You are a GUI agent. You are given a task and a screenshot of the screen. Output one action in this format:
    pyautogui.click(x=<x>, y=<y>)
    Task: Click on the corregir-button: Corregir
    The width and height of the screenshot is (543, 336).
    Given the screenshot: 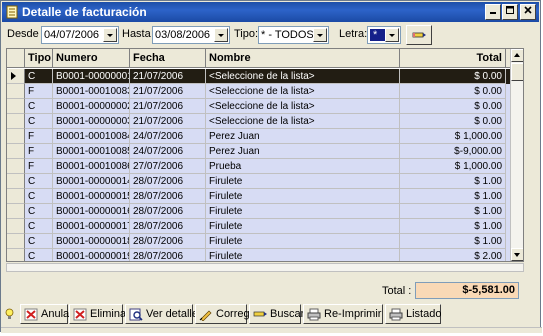 What is the action you would take?
    pyautogui.click(x=225, y=314)
    